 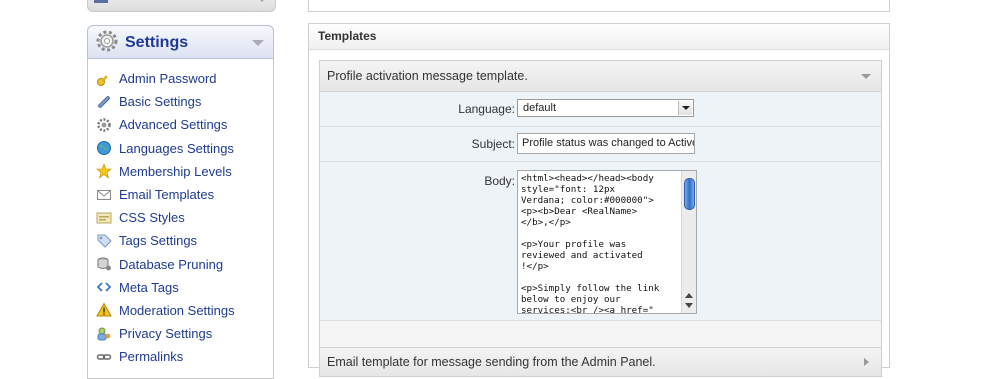 I want to click on sidebar-item-label: Advanced Settings, so click(x=173, y=125).